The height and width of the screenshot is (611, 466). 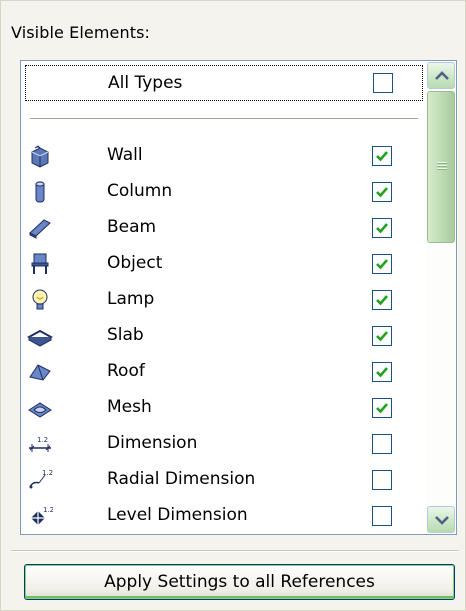 I want to click on dimension-icon: 1.2, so click(x=40, y=444).